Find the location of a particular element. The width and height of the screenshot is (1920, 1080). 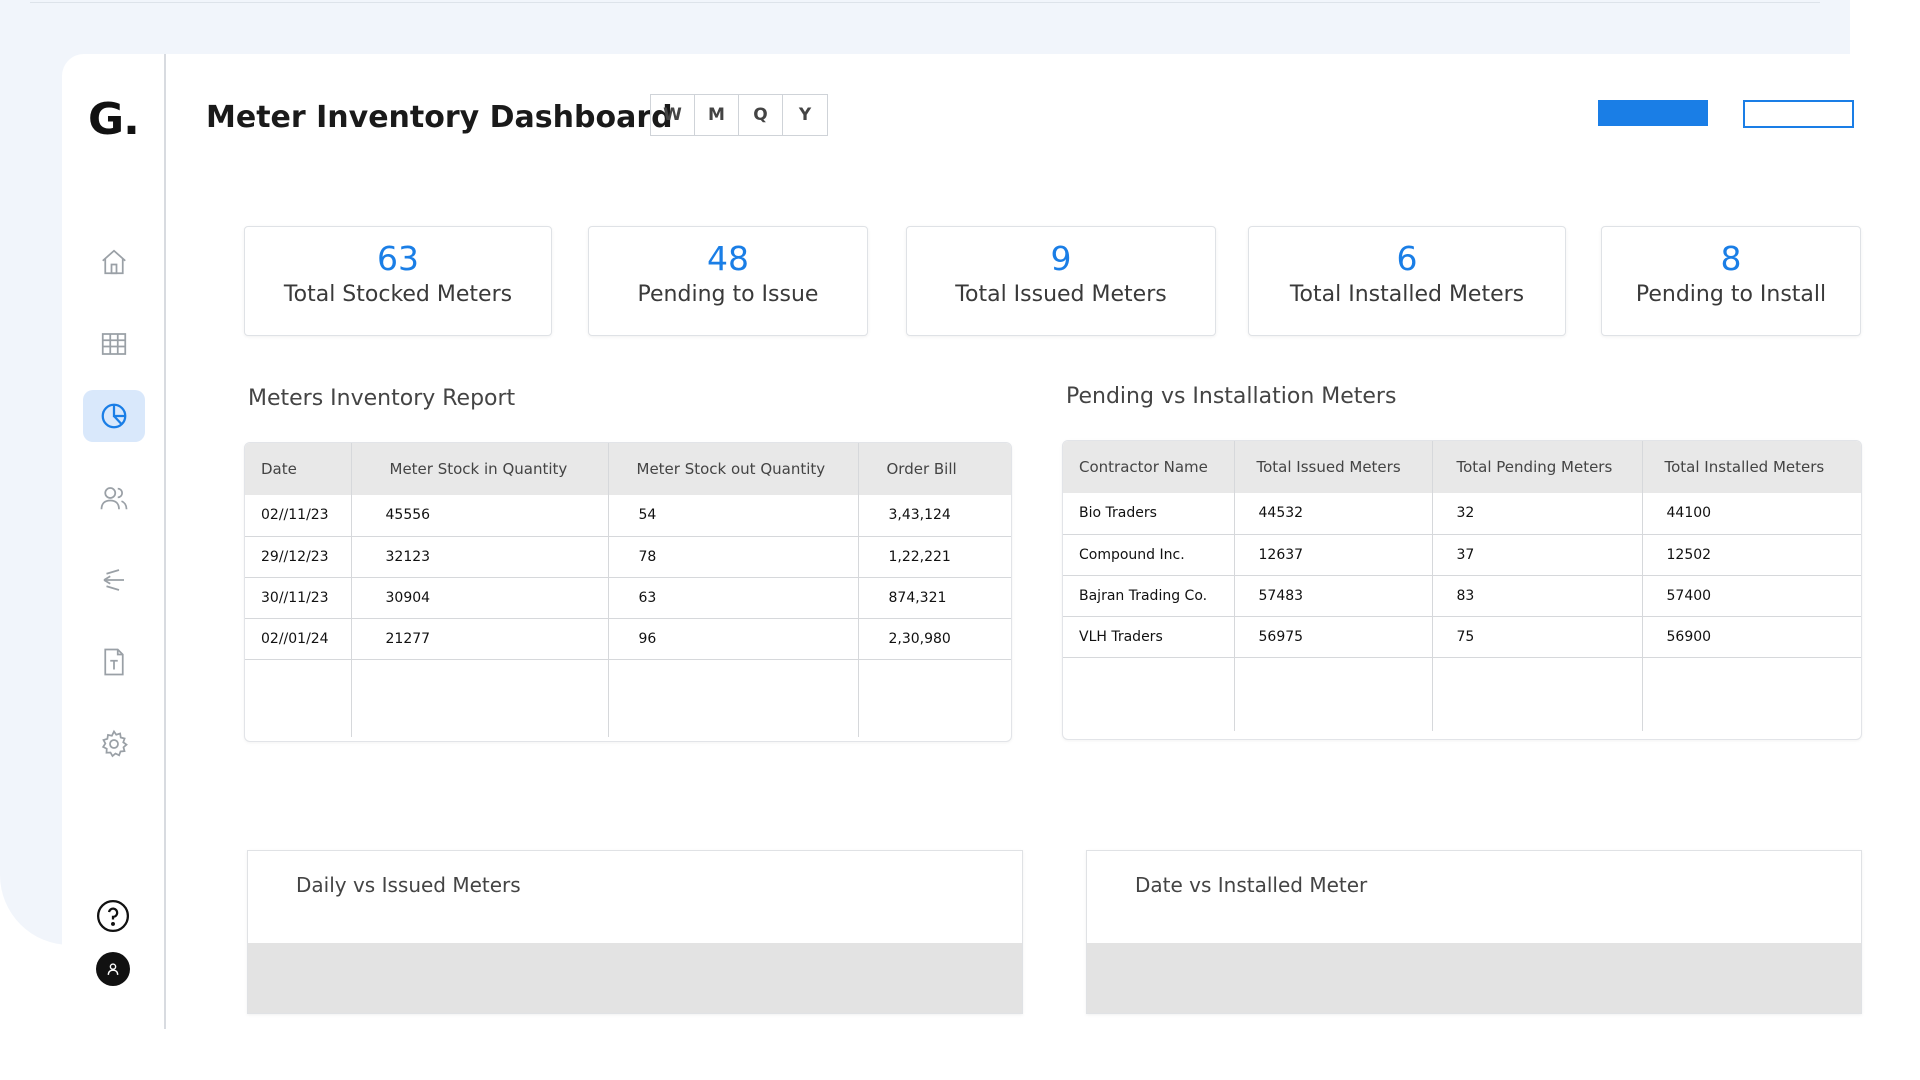

kpi-label: Total Stocked Meters is located at coordinates (398, 294).